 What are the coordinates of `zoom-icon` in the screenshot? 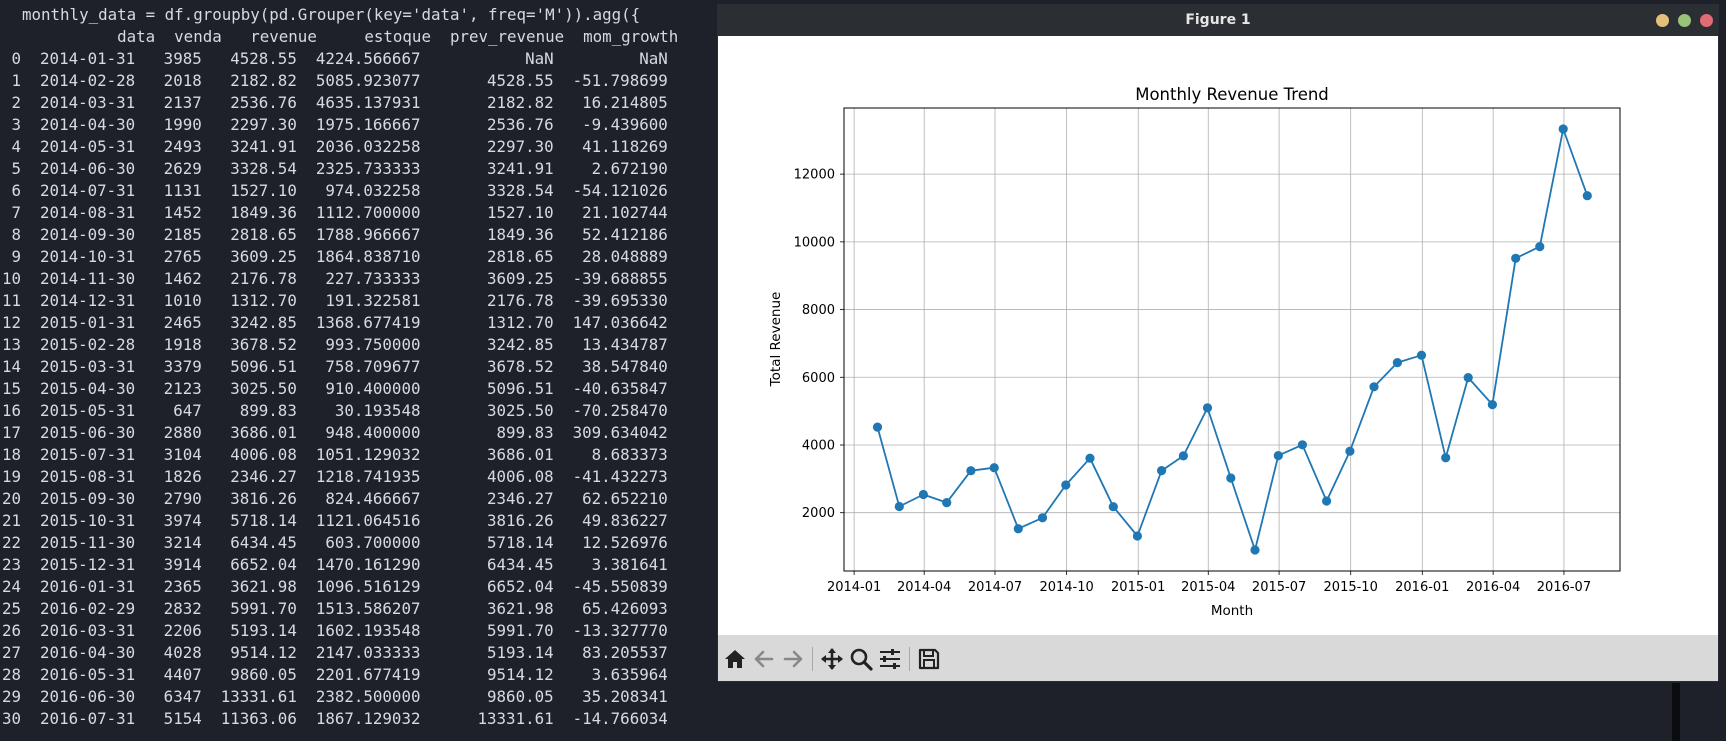 It's located at (861, 659).